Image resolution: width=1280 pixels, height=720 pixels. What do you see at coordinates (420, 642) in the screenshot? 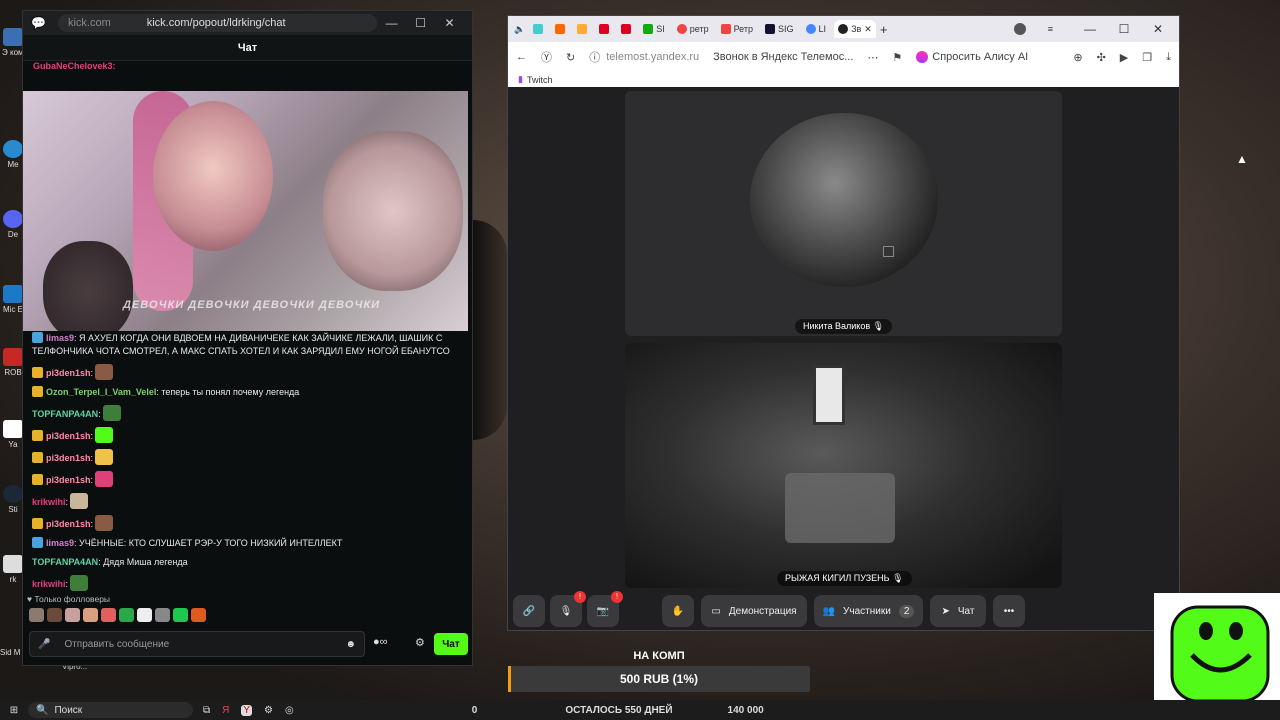
I see `settings-gear-icon: ⚙` at bounding box center [420, 642].